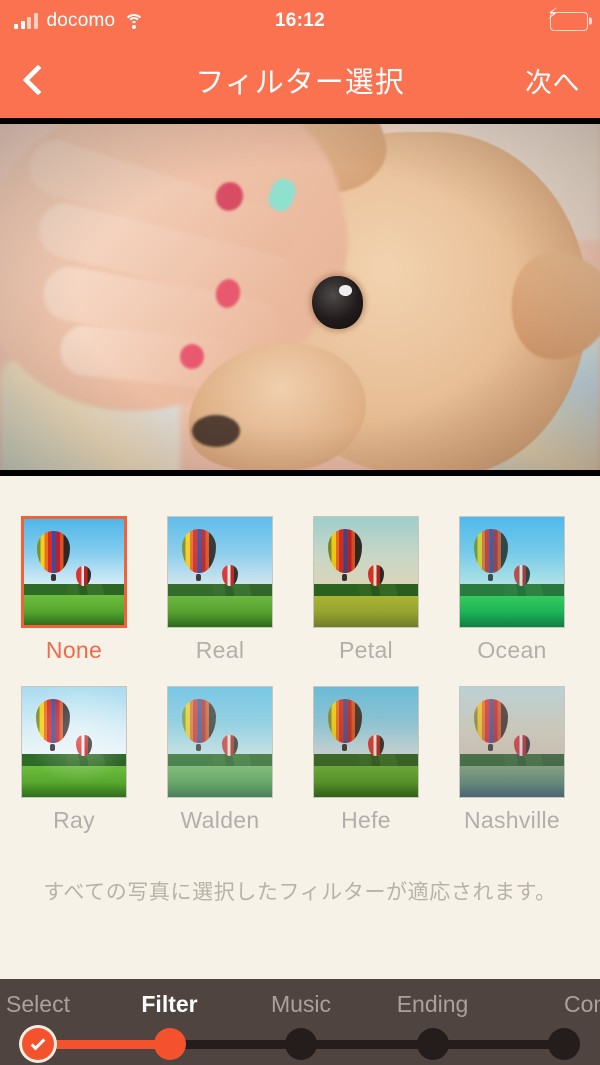  Describe the element at coordinates (74, 650) in the screenshot. I see `filter-option-label: None` at that location.